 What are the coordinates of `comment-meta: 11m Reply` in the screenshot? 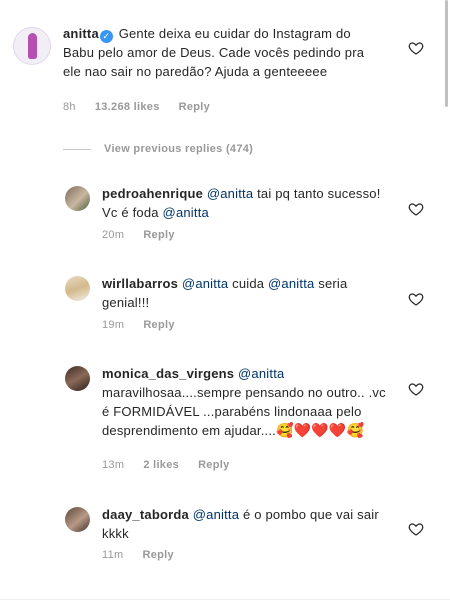 It's located at (138, 555).